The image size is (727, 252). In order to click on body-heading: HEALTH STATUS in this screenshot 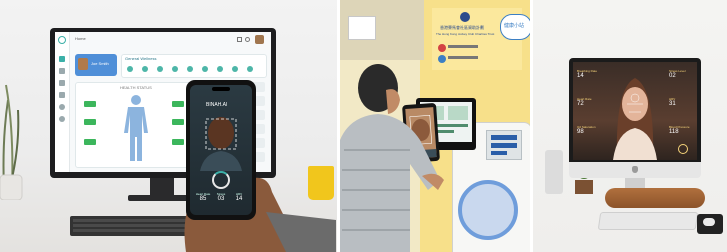, I will do `click(136, 87)`.